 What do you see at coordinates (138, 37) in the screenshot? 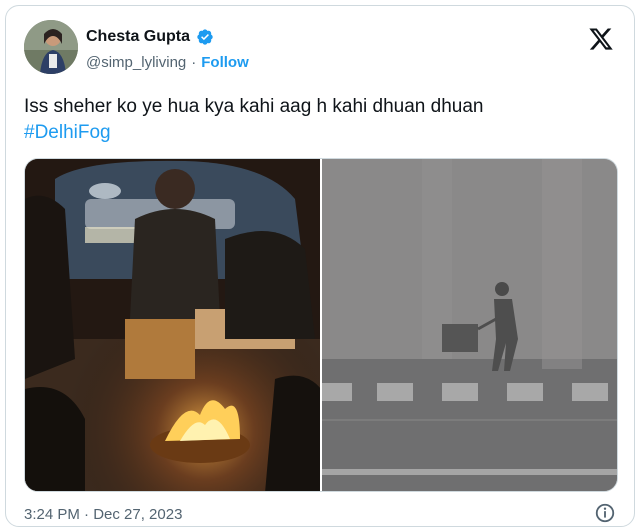
I see `display-name: Chesta Gupta` at bounding box center [138, 37].